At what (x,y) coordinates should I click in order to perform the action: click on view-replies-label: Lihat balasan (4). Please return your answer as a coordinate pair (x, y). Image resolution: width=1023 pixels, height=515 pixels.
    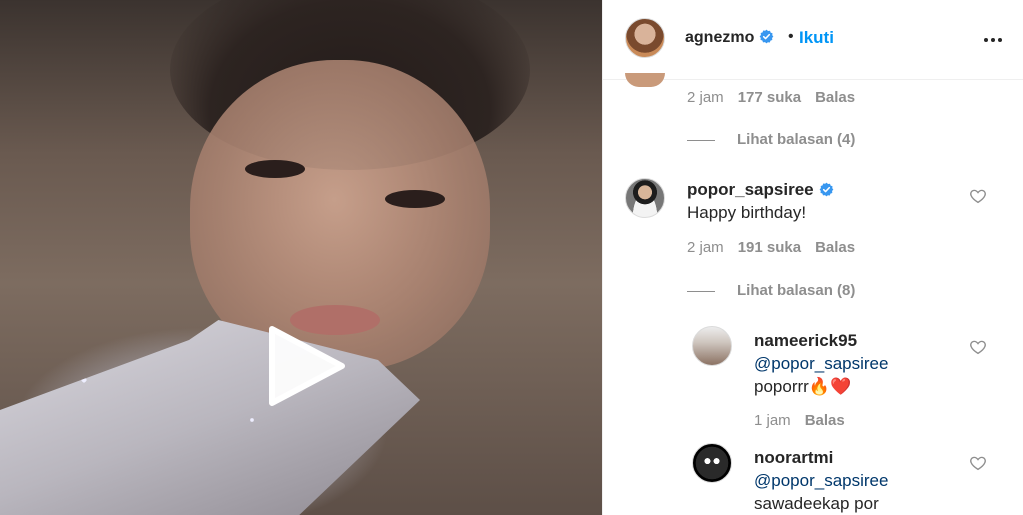
    Looking at the image, I should click on (796, 139).